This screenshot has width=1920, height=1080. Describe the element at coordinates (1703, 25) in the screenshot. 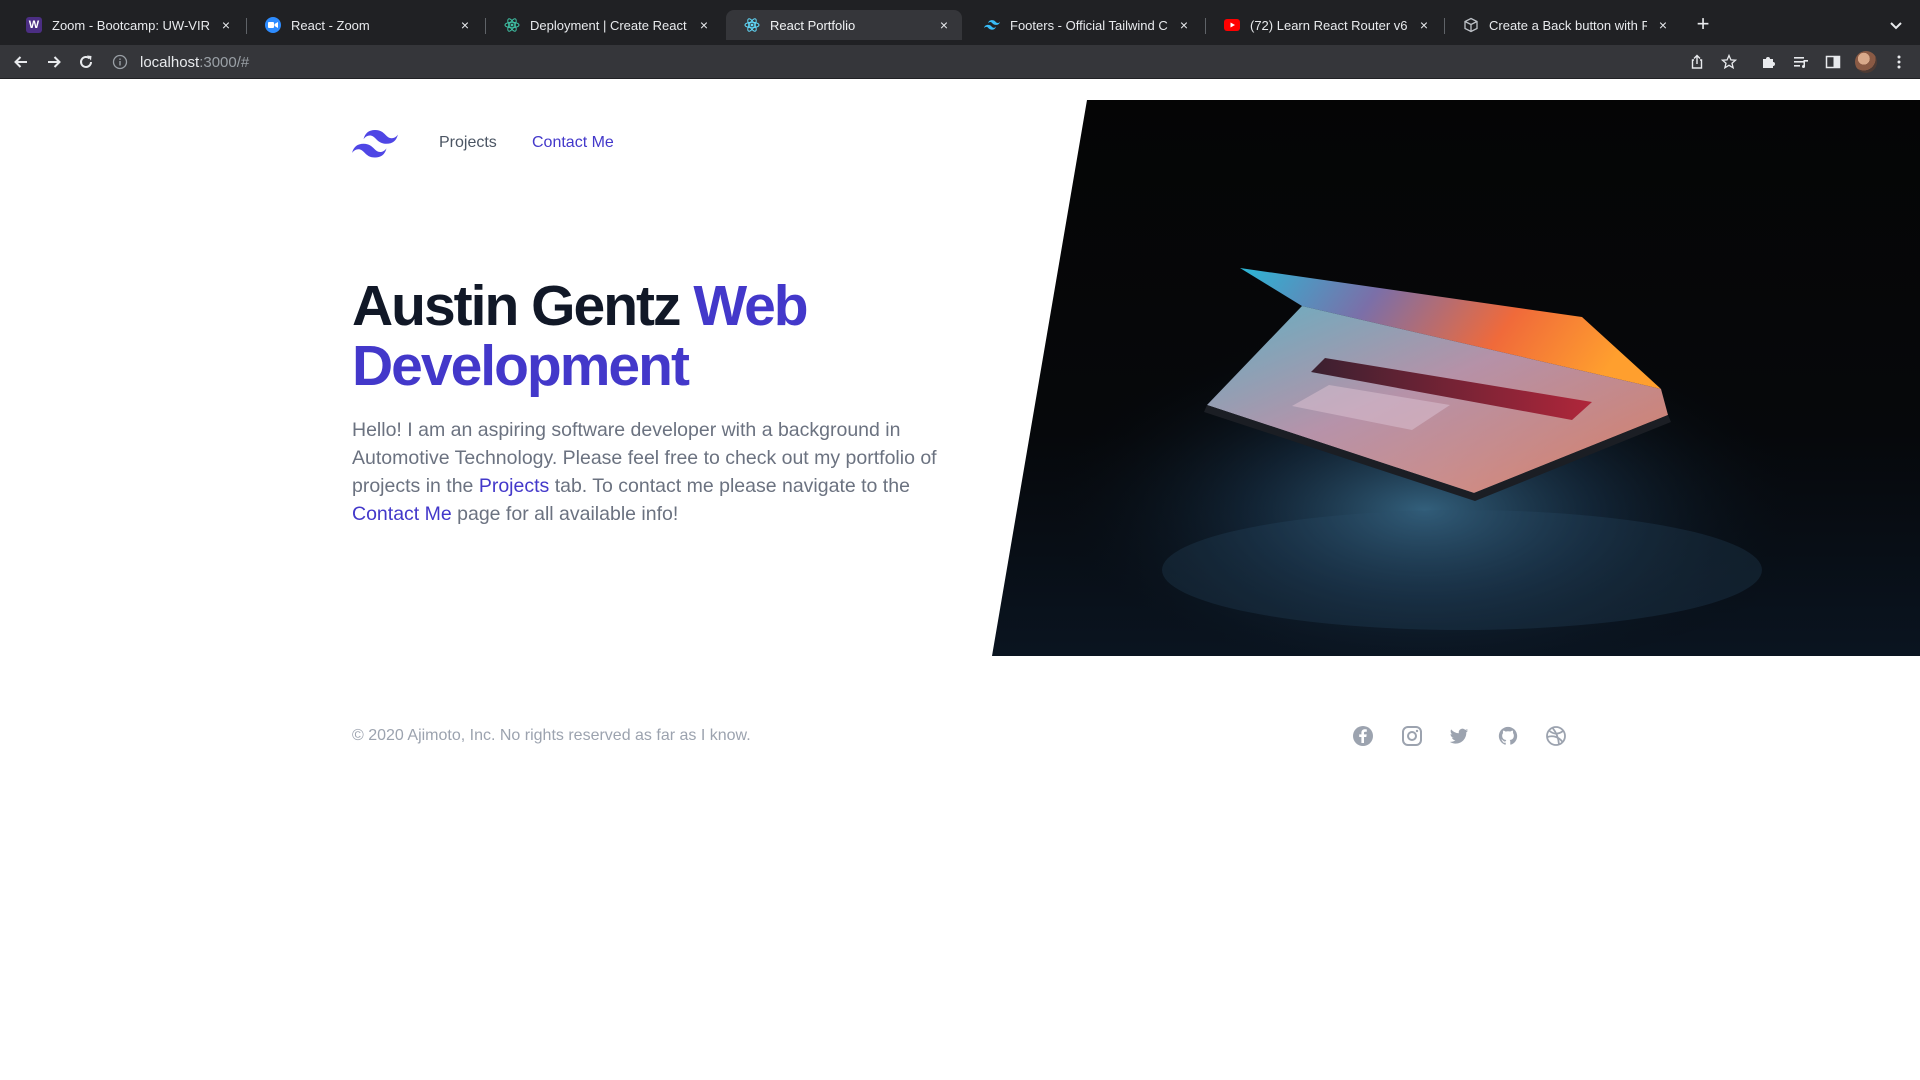

I see `new-tab-button: +` at that location.